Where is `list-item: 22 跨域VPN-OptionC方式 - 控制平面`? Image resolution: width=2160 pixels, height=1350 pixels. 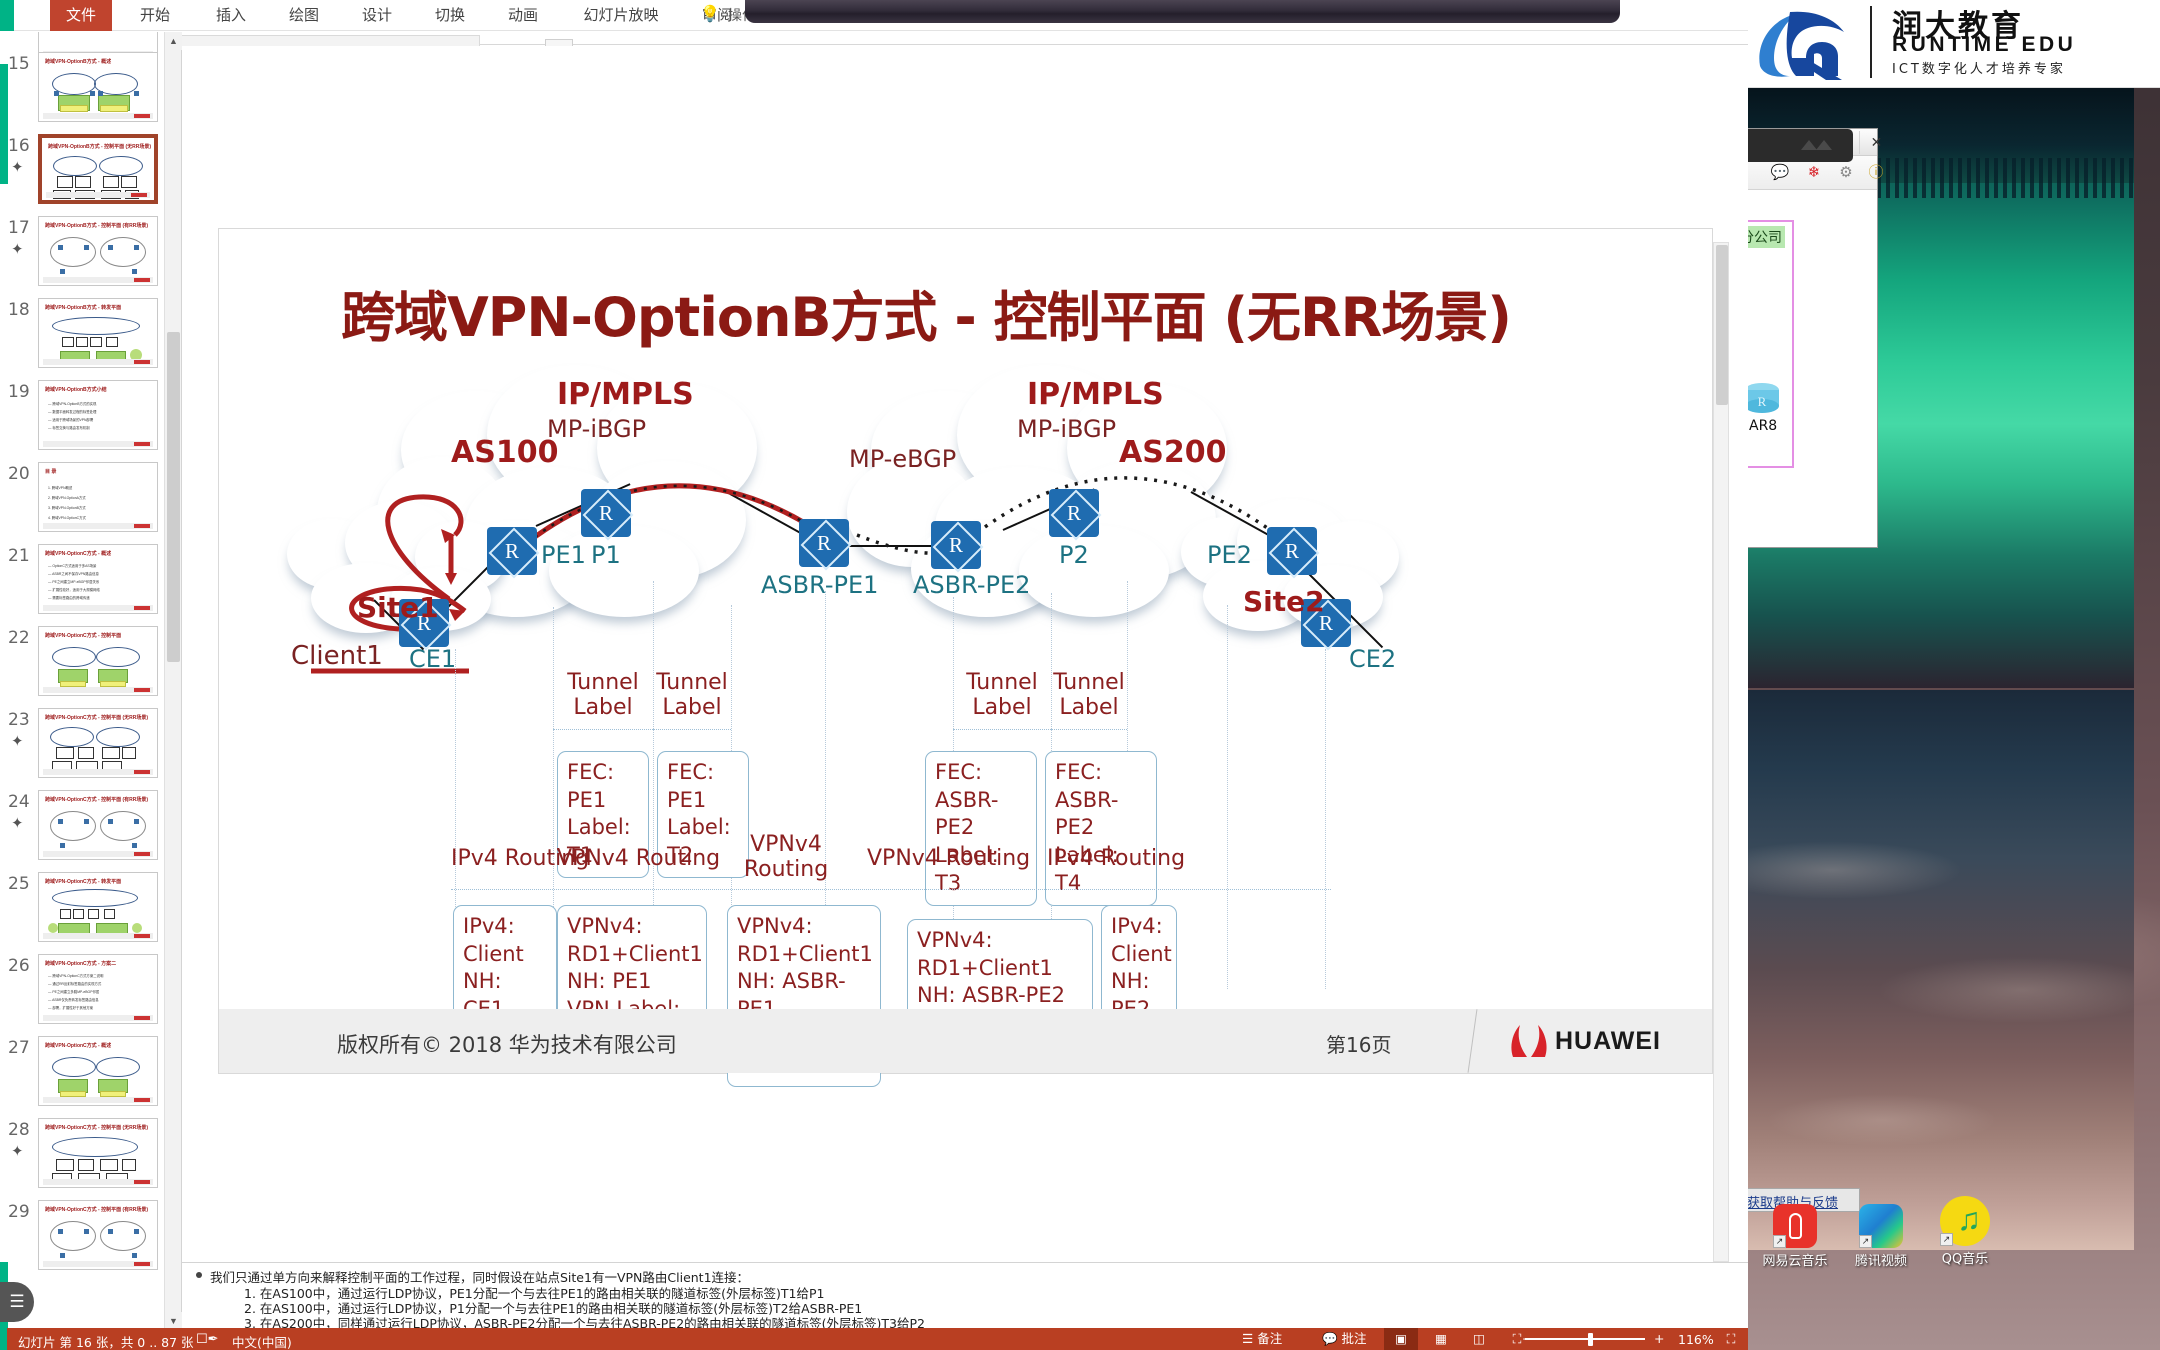 list-item: 22 跨域VPN-OptionC方式 - 控制平面 is located at coordinates (90, 667).